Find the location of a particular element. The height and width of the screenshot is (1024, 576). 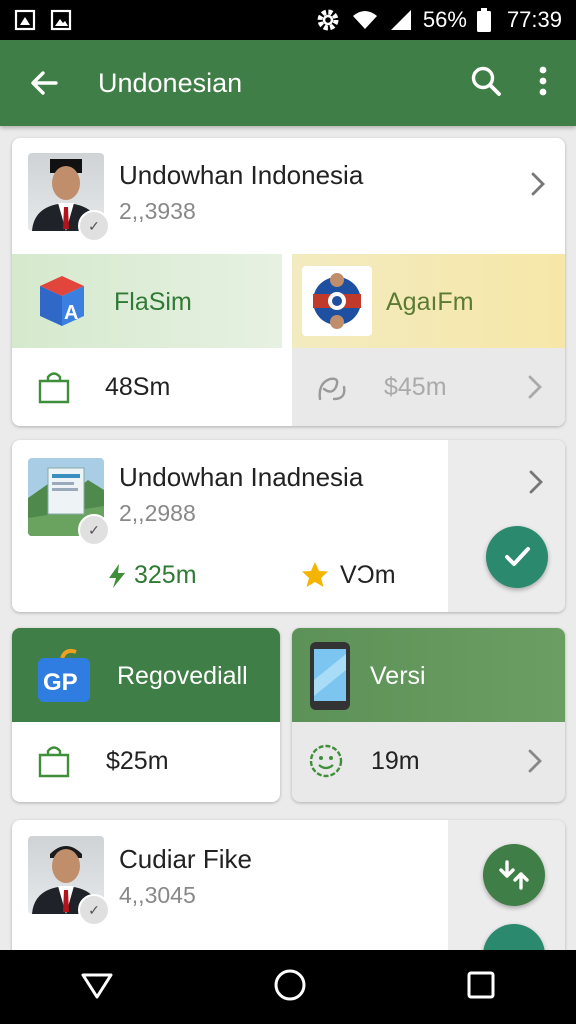

signal-icon is located at coordinates (401, 20).